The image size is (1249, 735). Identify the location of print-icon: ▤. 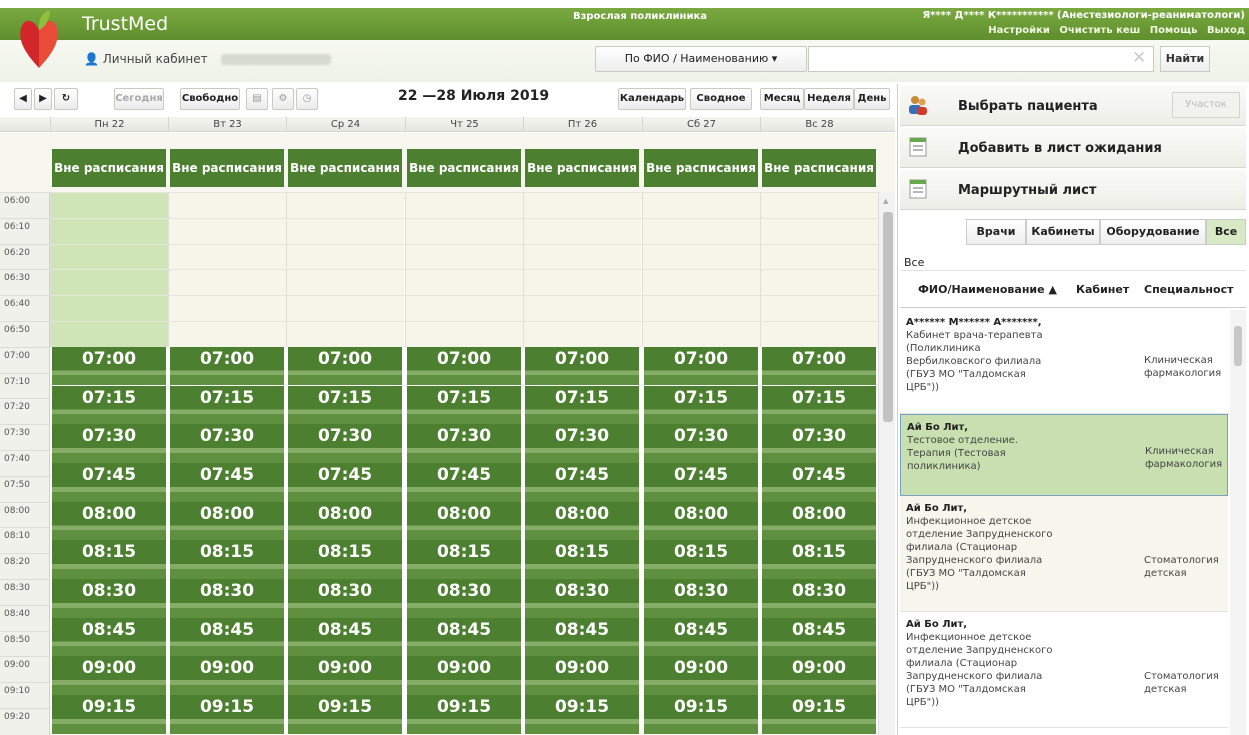
(257, 99).